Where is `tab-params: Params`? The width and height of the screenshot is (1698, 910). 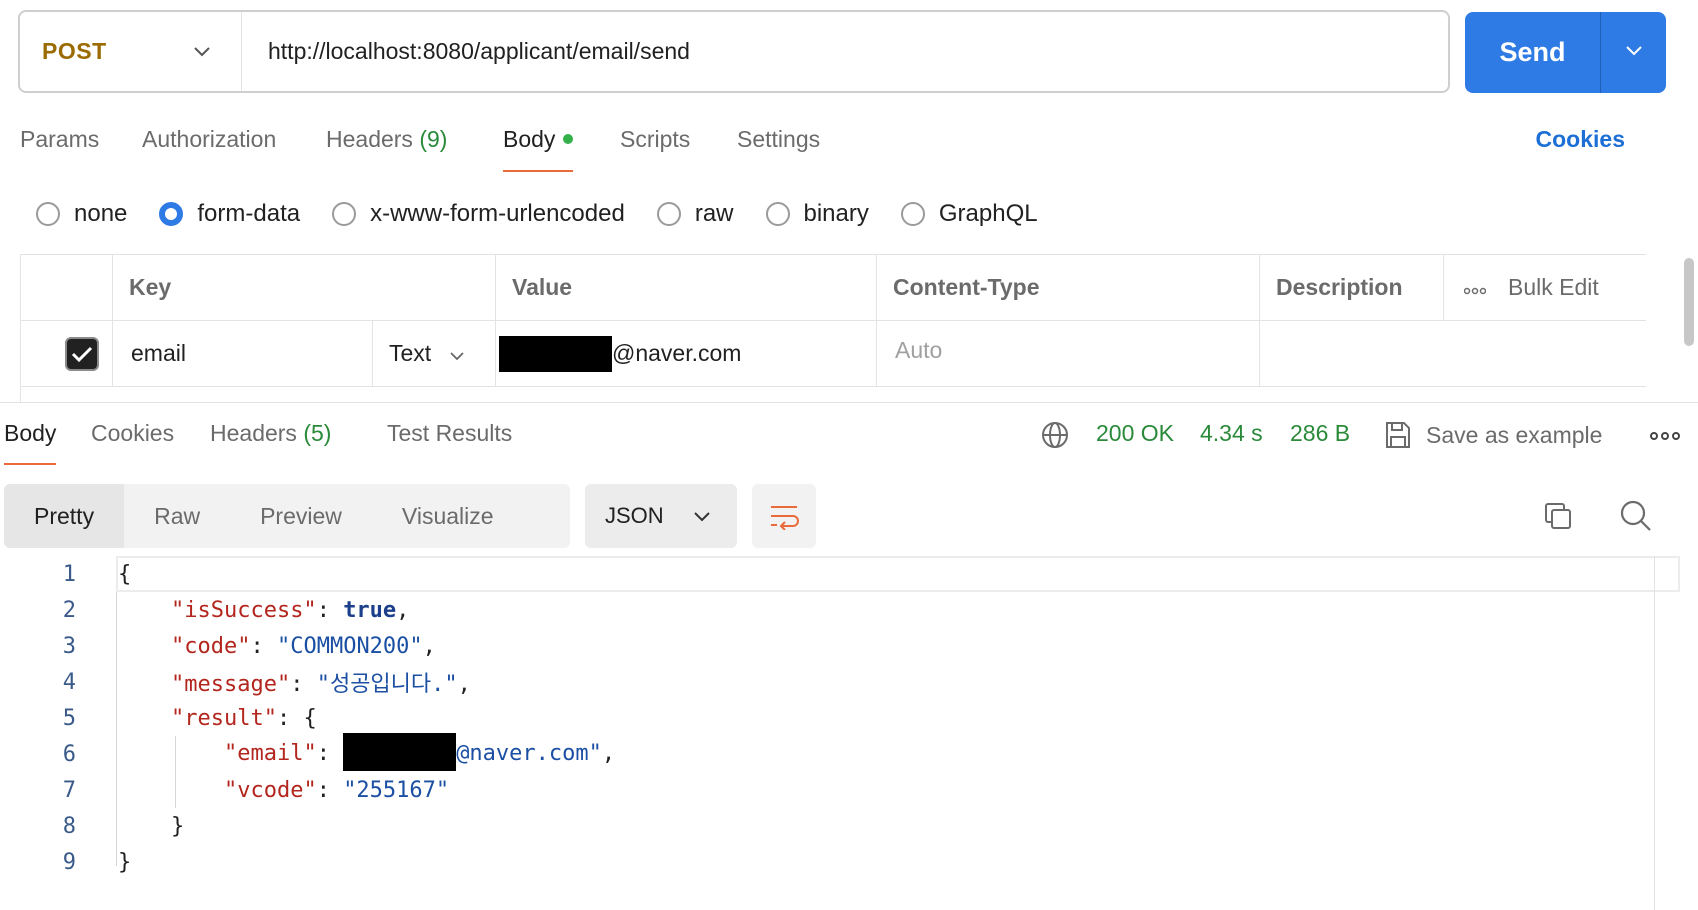 tab-params: Params is located at coordinates (59, 139).